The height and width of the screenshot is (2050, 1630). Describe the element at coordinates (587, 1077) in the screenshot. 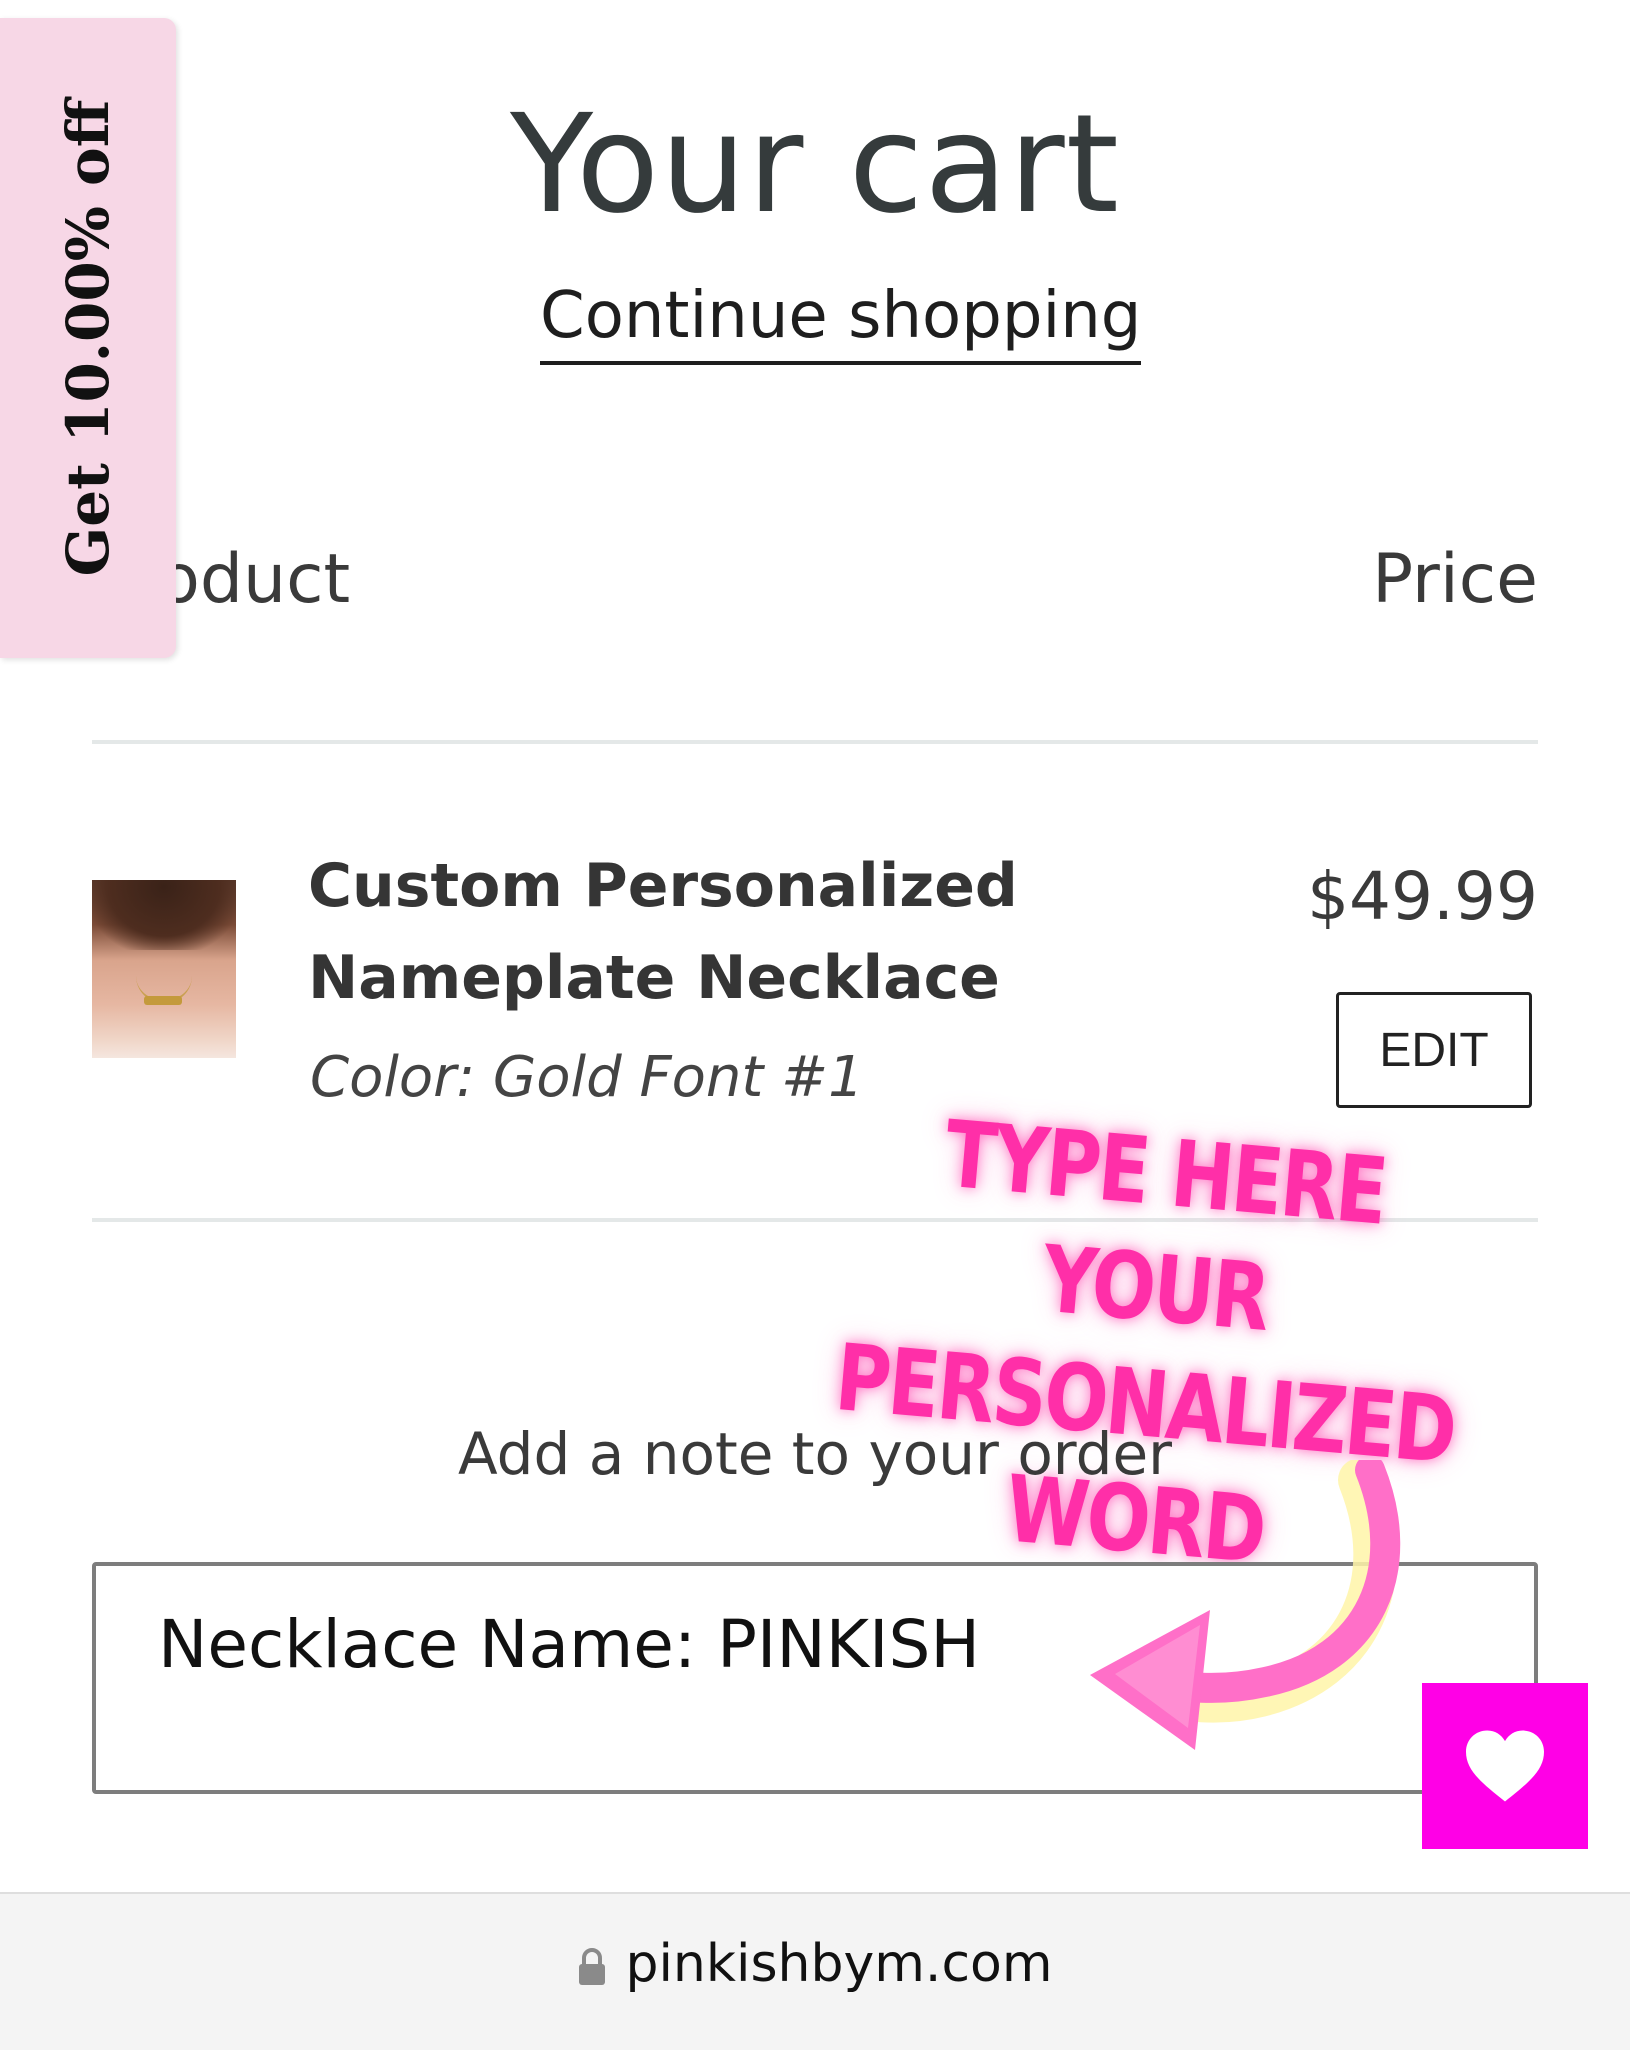

I see `product-variant: Color: Gold Font #1` at that location.